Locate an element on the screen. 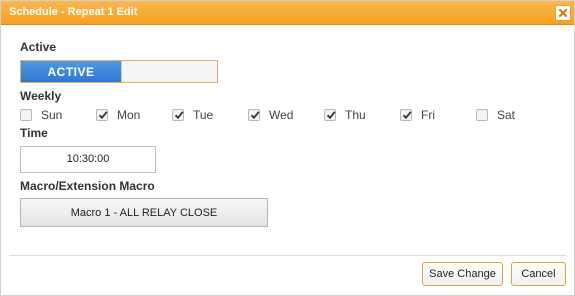 This screenshot has height=296, width=575. active-toggle: ACTIVE is located at coordinates (119, 71).